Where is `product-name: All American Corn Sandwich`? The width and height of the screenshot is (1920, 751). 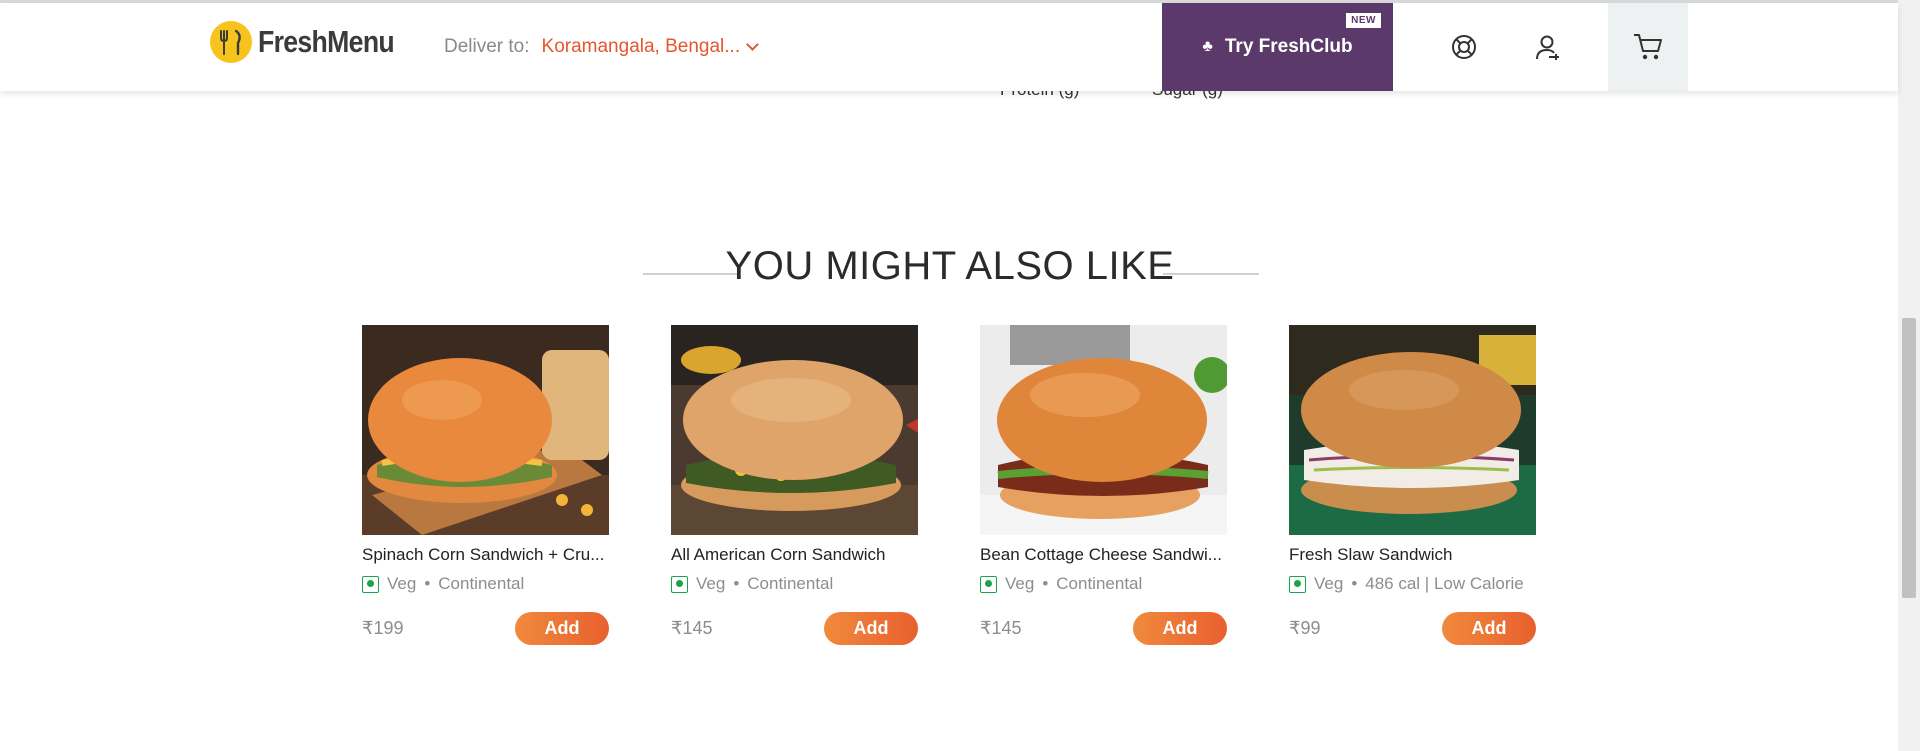
product-name: All American Corn Sandwich is located at coordinates (778, 554).